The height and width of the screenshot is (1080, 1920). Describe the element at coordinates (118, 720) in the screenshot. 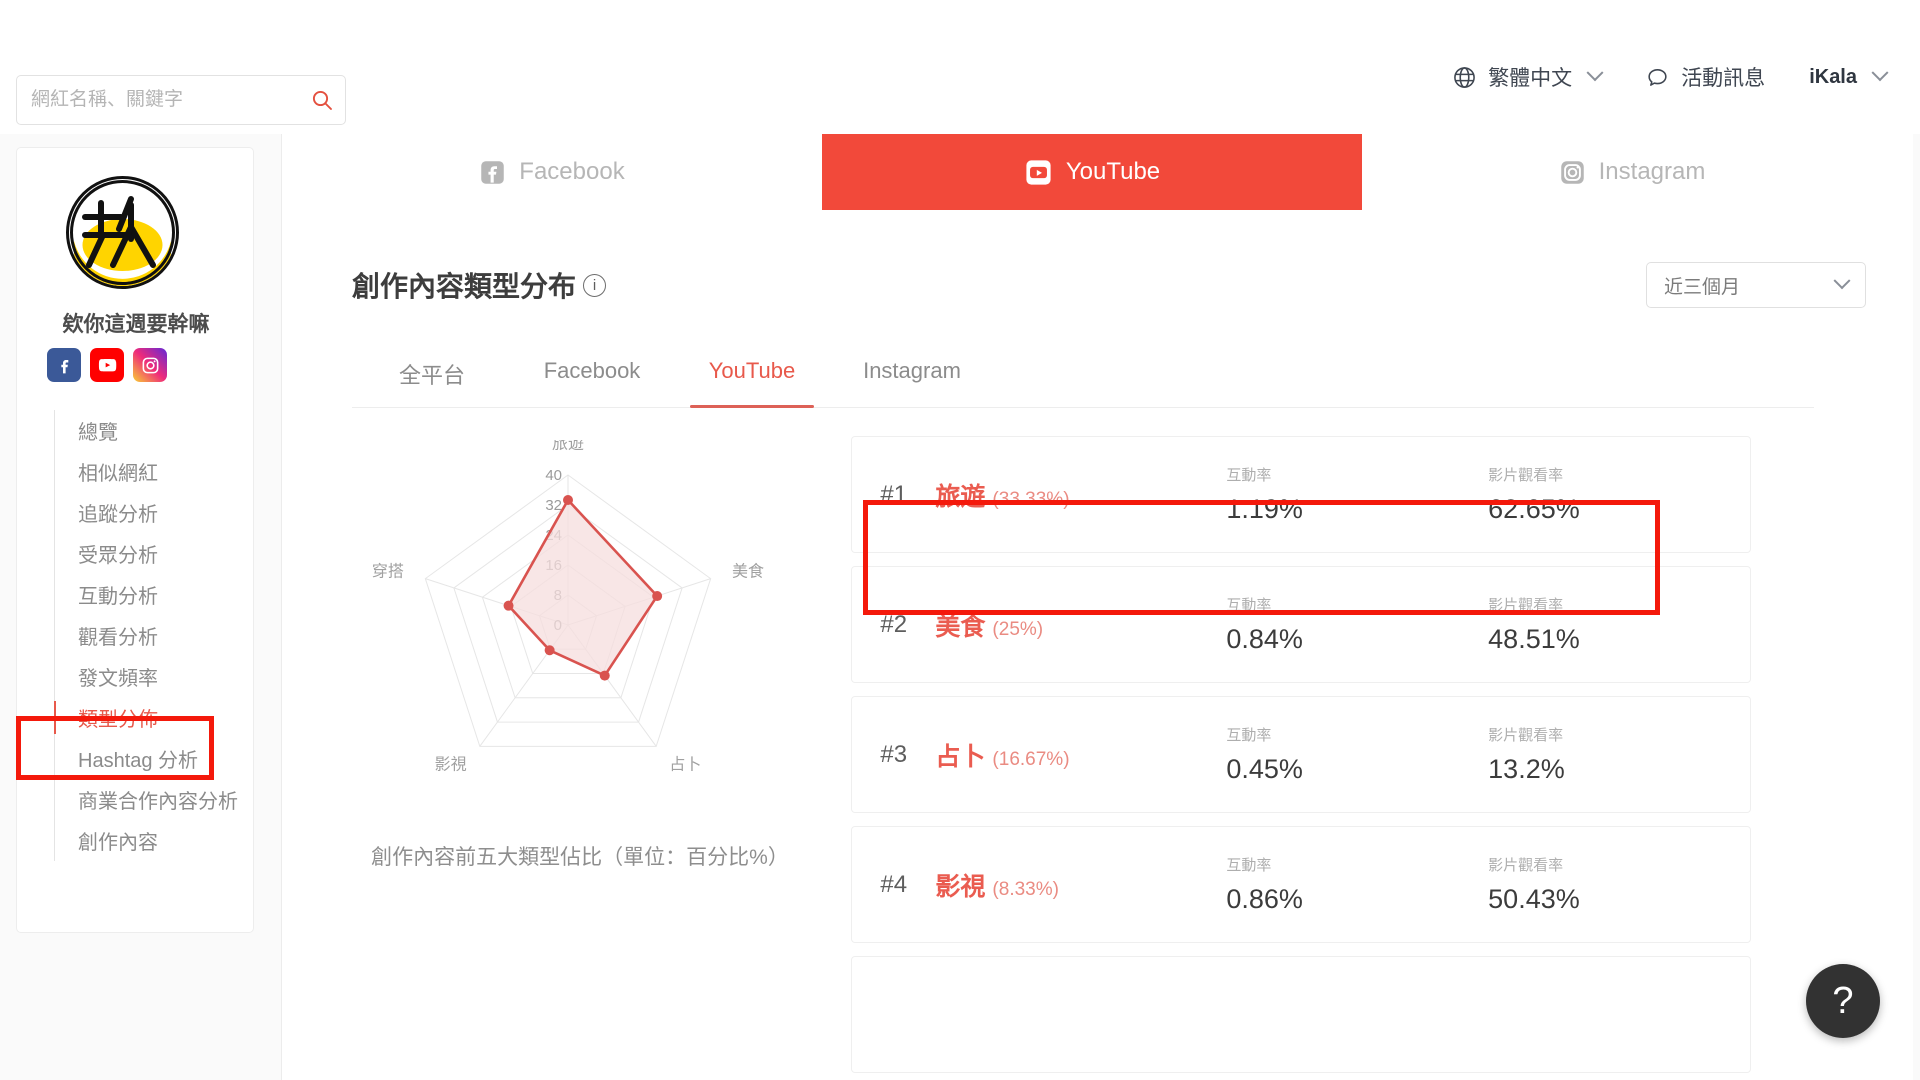

I see `sidebar-item-label: 類型分佈` at that location.